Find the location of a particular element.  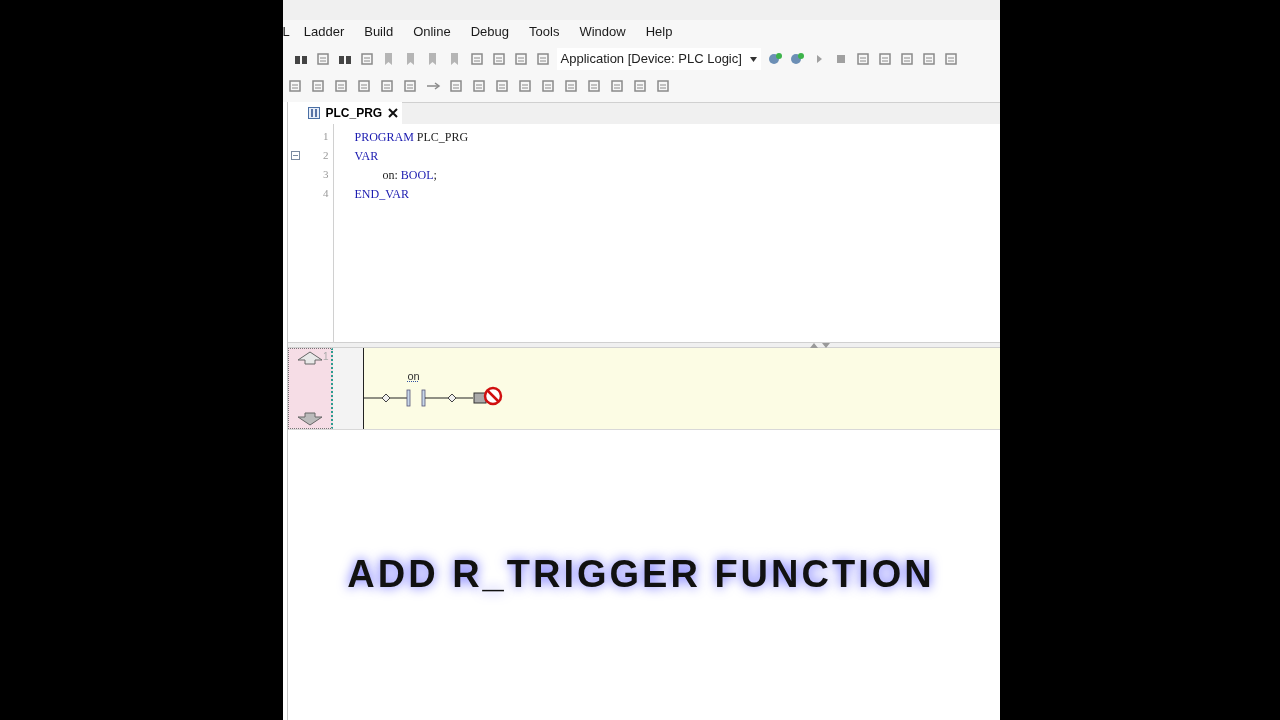

line-number: 3 is located at coordinates (326, 175).